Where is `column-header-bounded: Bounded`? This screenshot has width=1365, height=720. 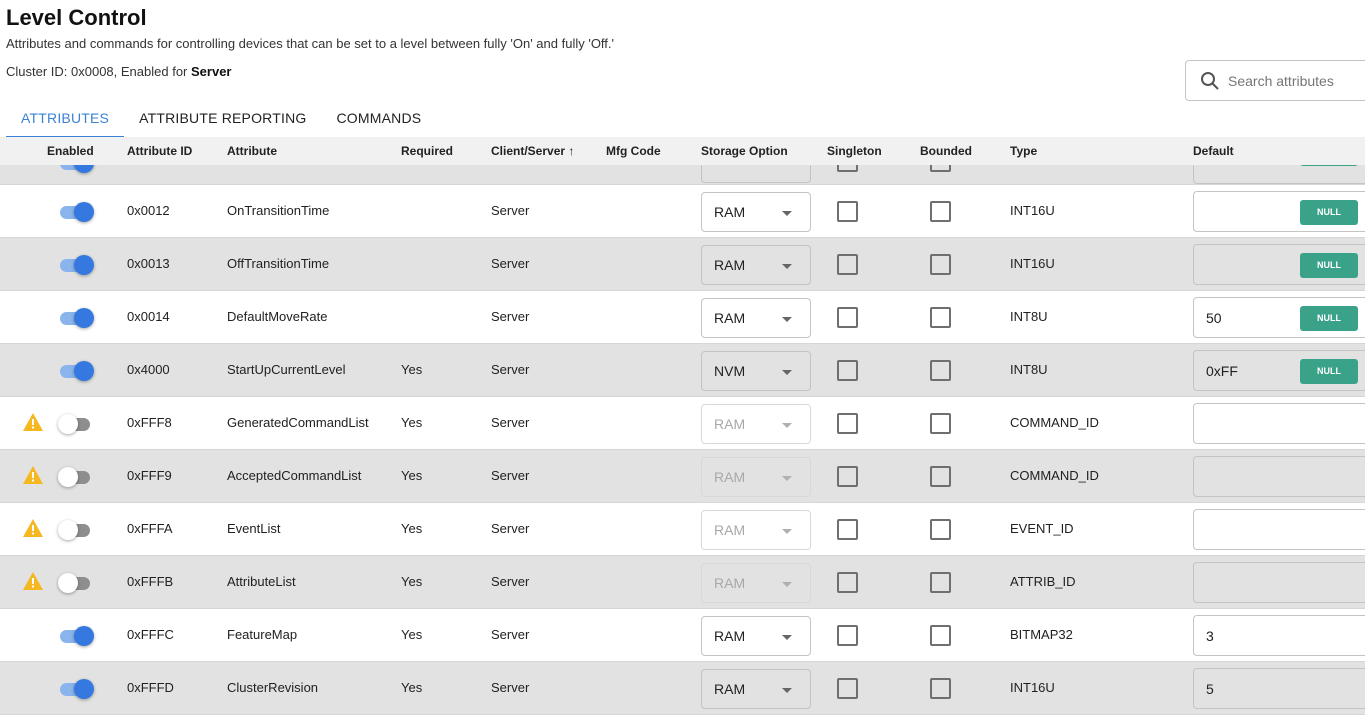
column-header-bounded: Bounded is located at coordinates (946, 151).